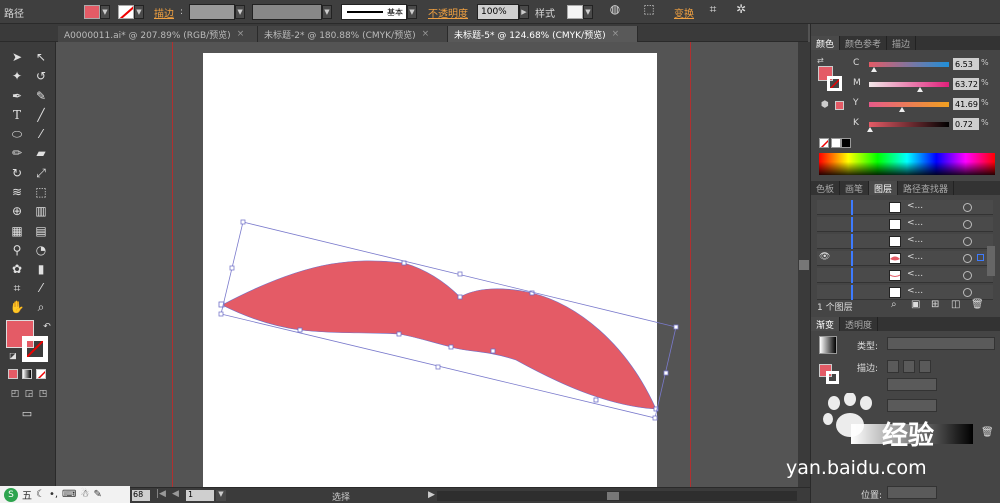 Image resolution: width=1000 pixels, height=503 pixels. I want to click on gamut-swatch, so click(839, 105).